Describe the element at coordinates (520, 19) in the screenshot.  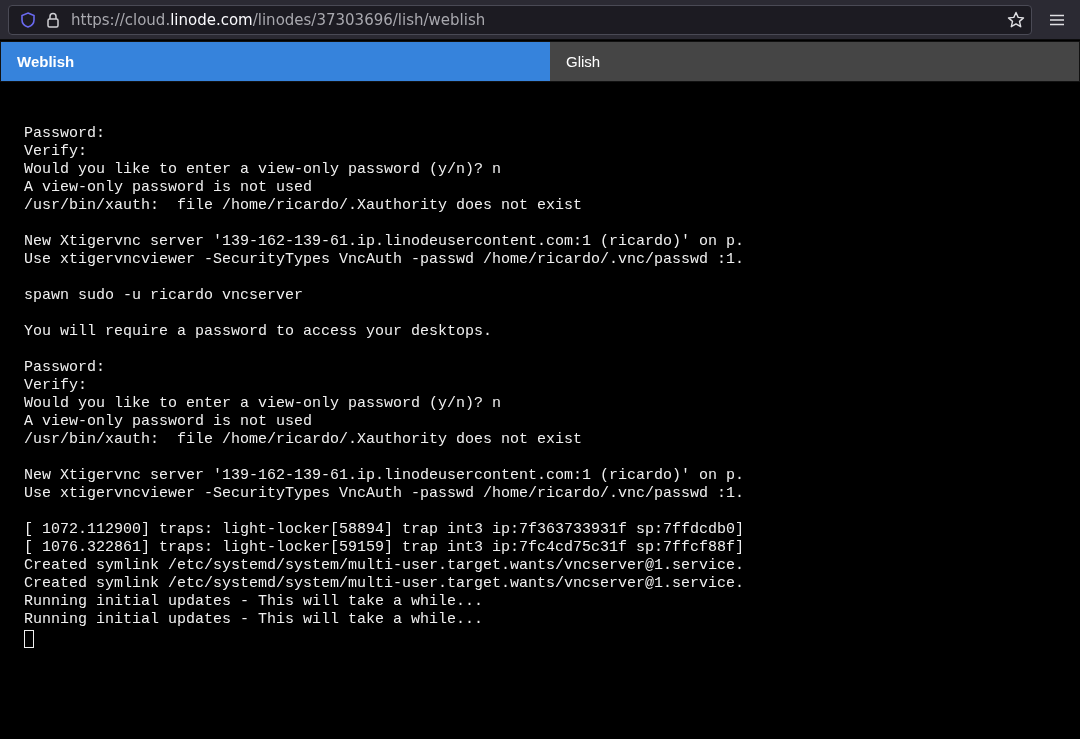
I see `address-bar: https://cloud.linode.com/linodes/37303696/lish/weblish` at that location.